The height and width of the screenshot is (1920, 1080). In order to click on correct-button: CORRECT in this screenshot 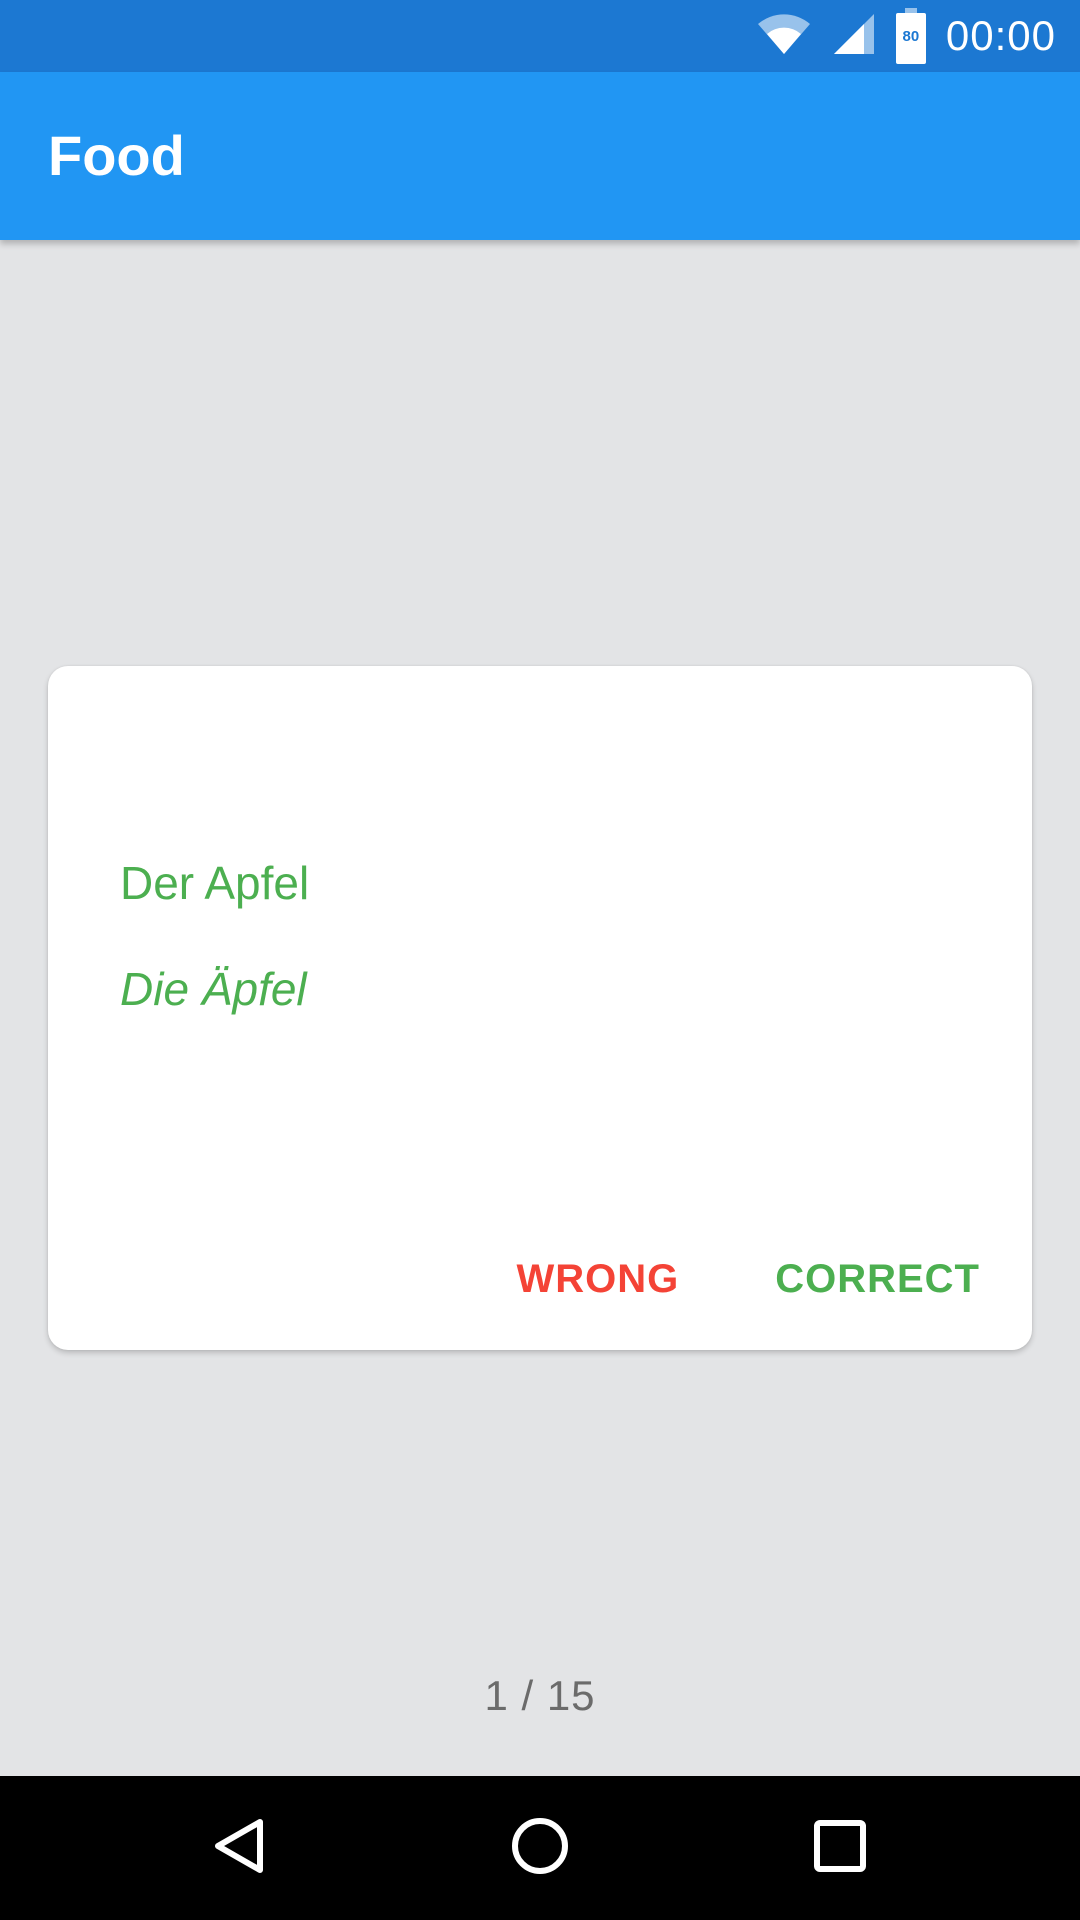, I will do `click(877, 1279)`.